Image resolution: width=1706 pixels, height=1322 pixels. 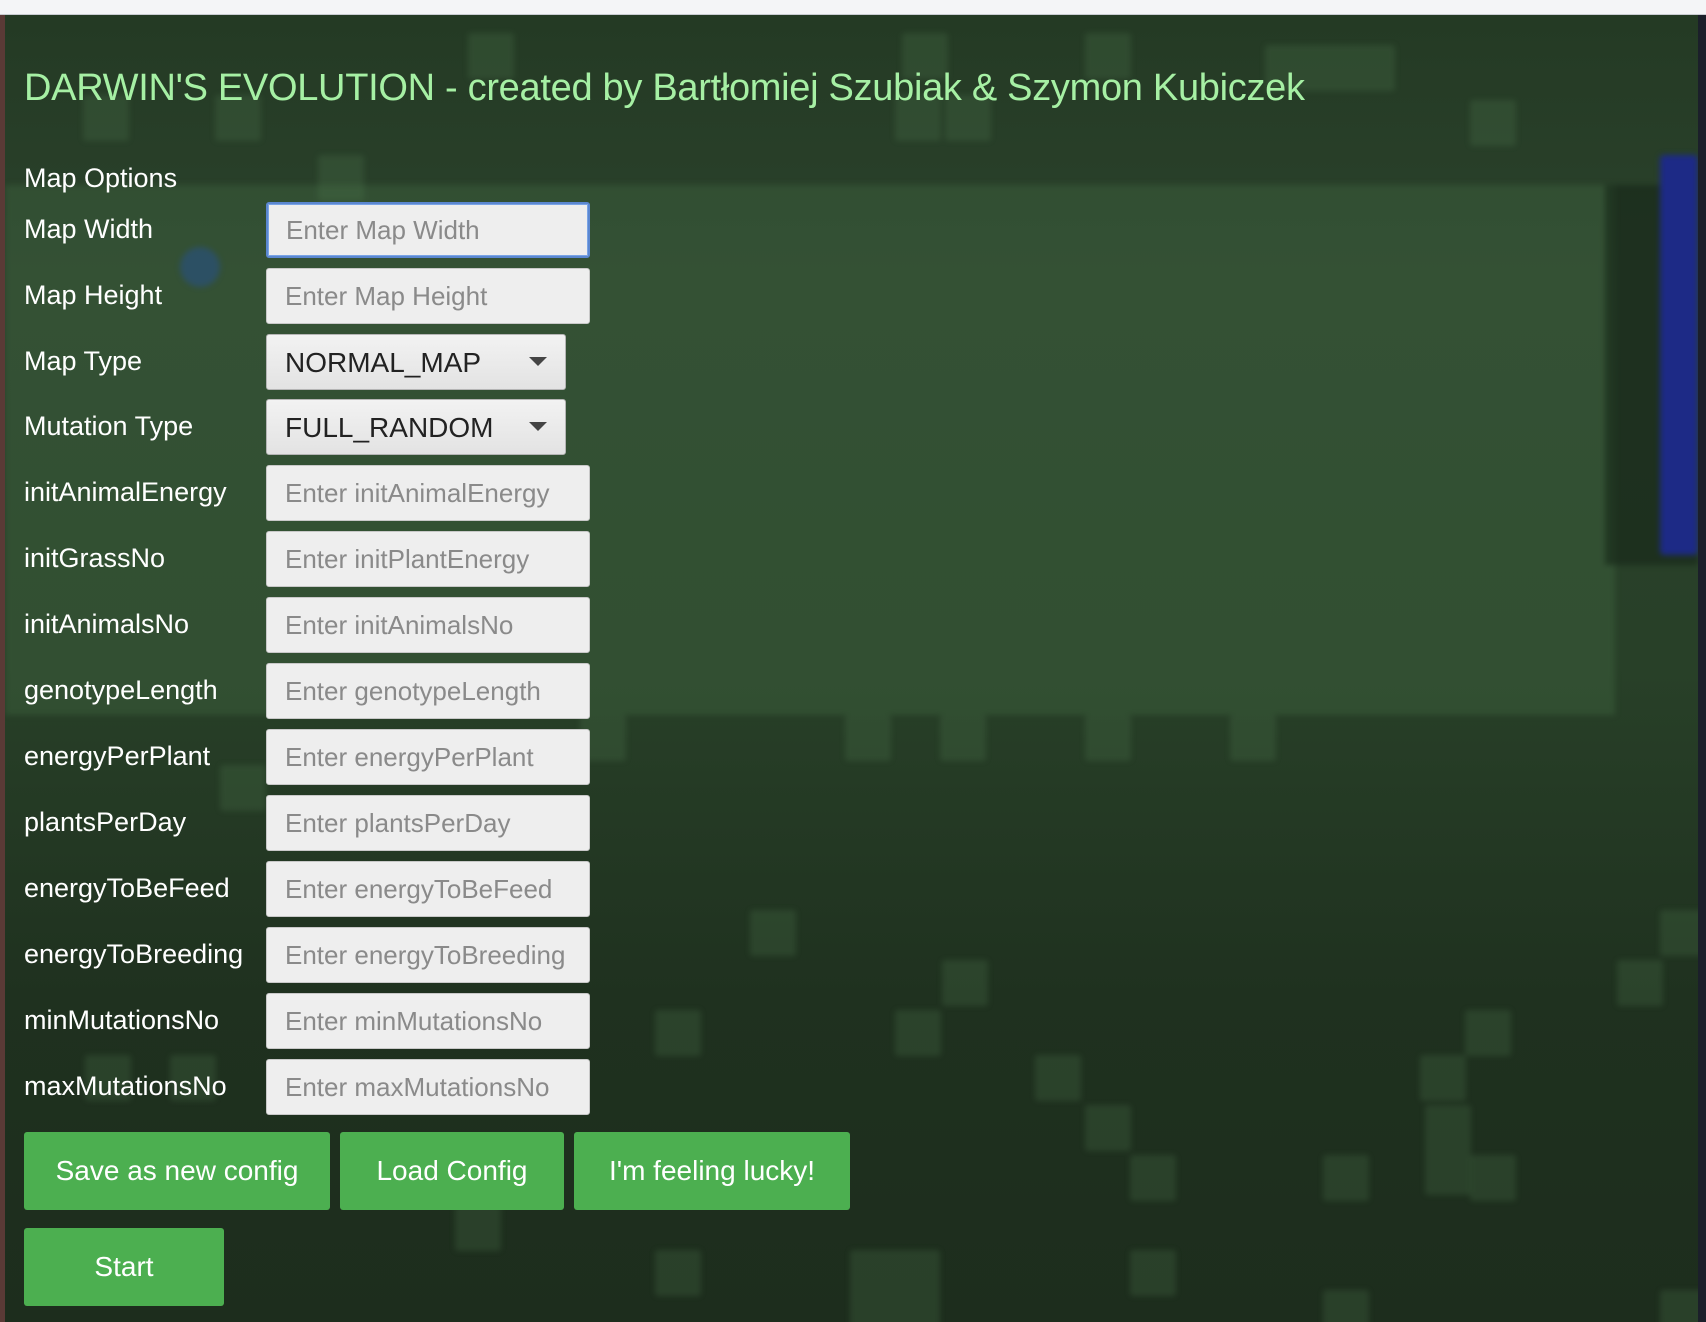 What do you see at coordinates (428, 757) in the screenshot?
I see `energy-per-plant-input` at bounding box center [428, 757].